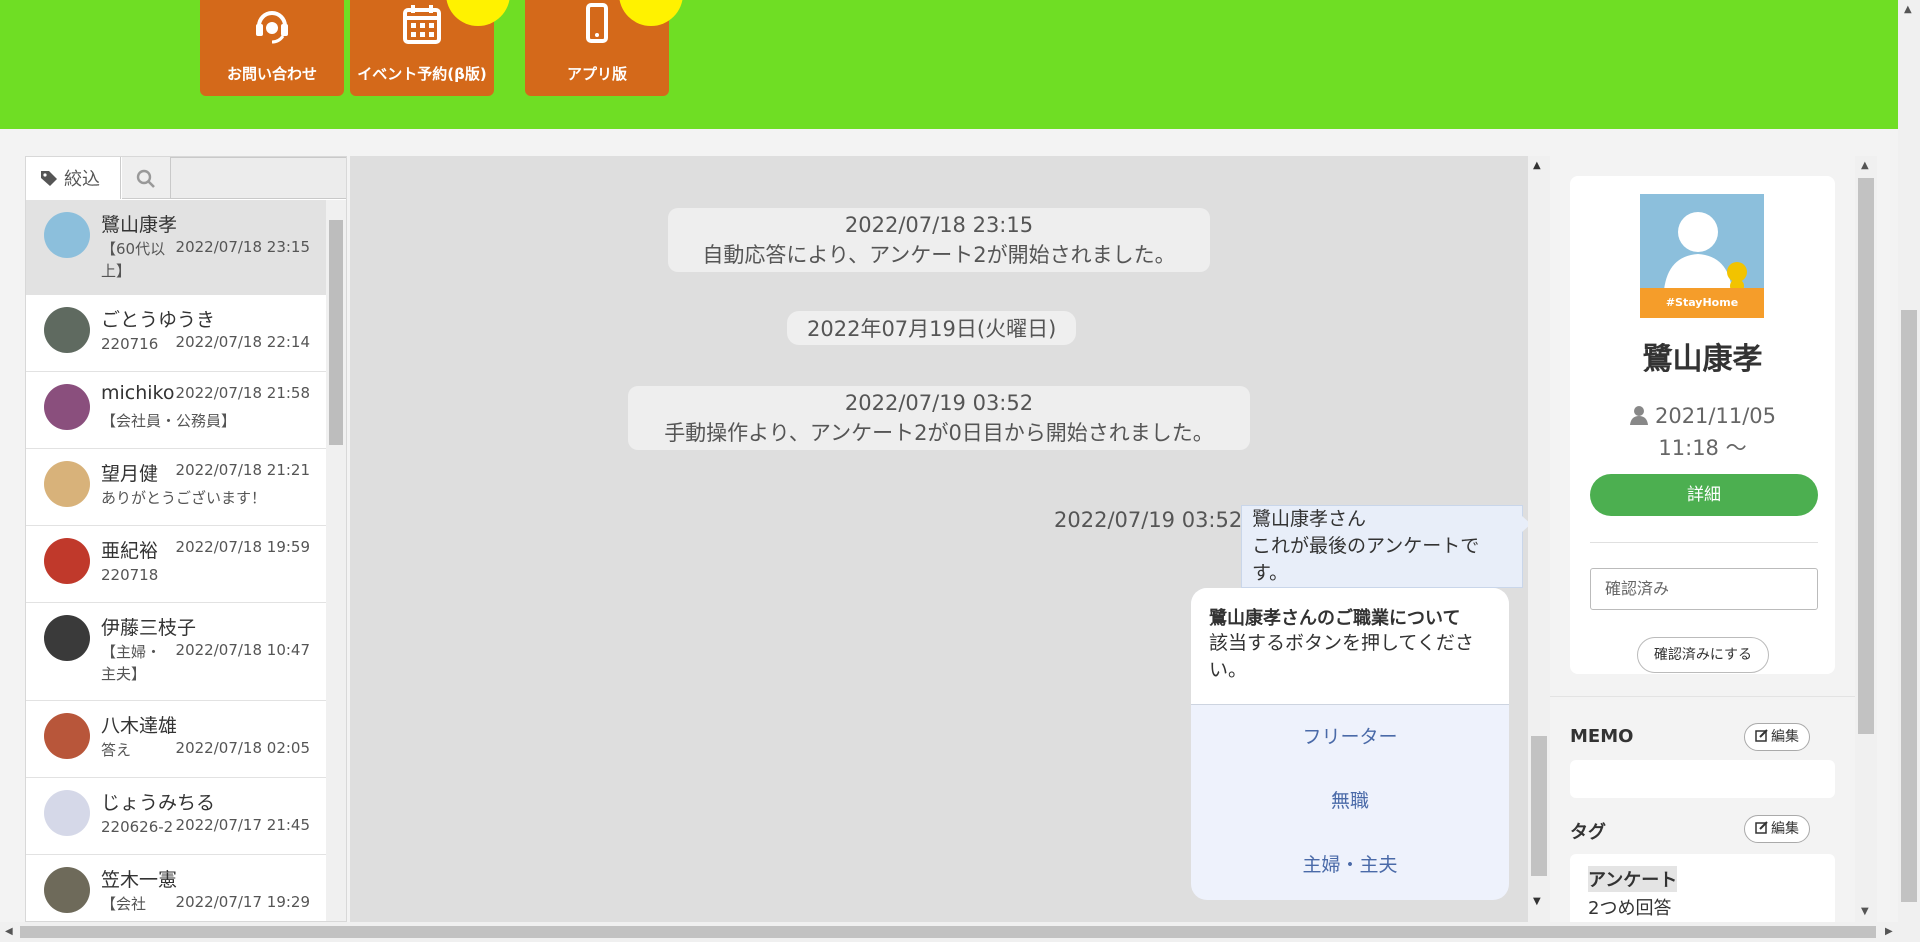 Image resolution: width=1920 pixels, height=942 pixels. Describe the element at coordinates (1704, 589) in the screenshot. I see `status-field: 確認済み` at that location.